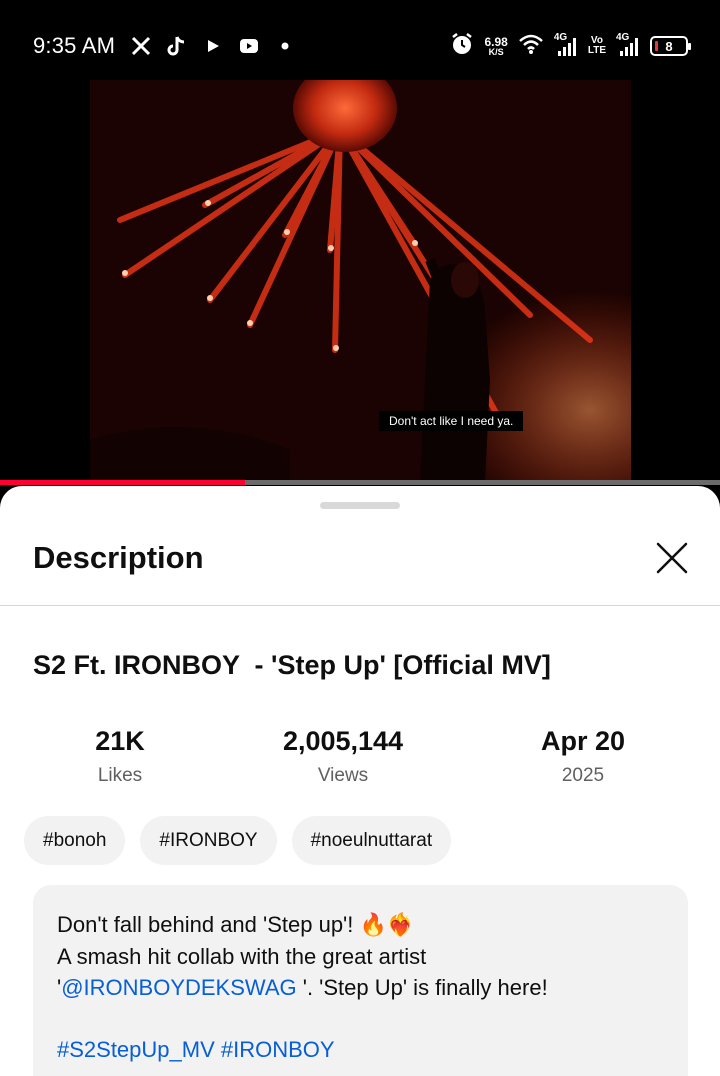  Describe the element at coordinates (531, 46) in the screenshot. I see `wifi-icon` at that location.